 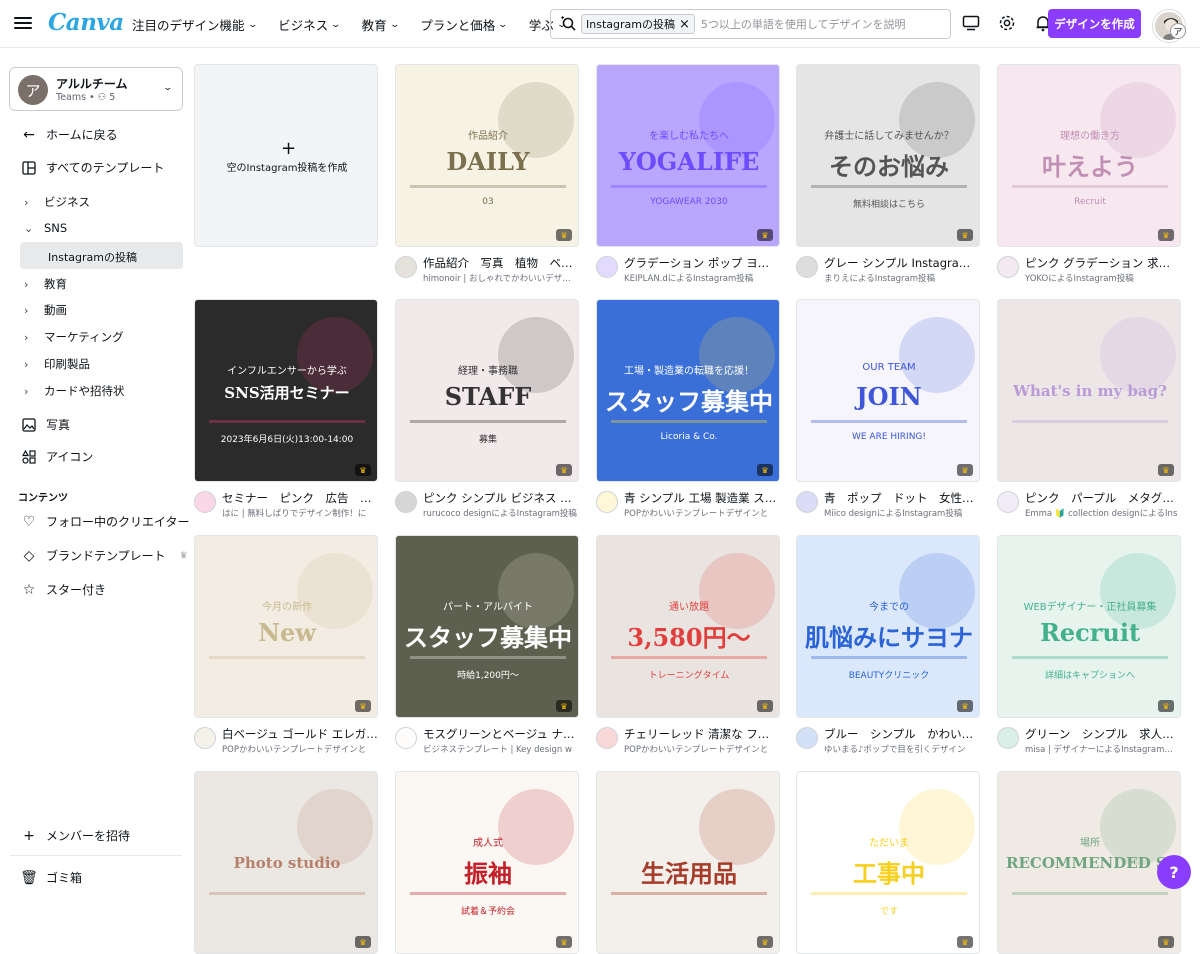 What do you see at coordinates (501, 734) in the screenshot?
I see `template-title: モスグリーンとベージュ ナチュラル` at bounding box center [501, 734].